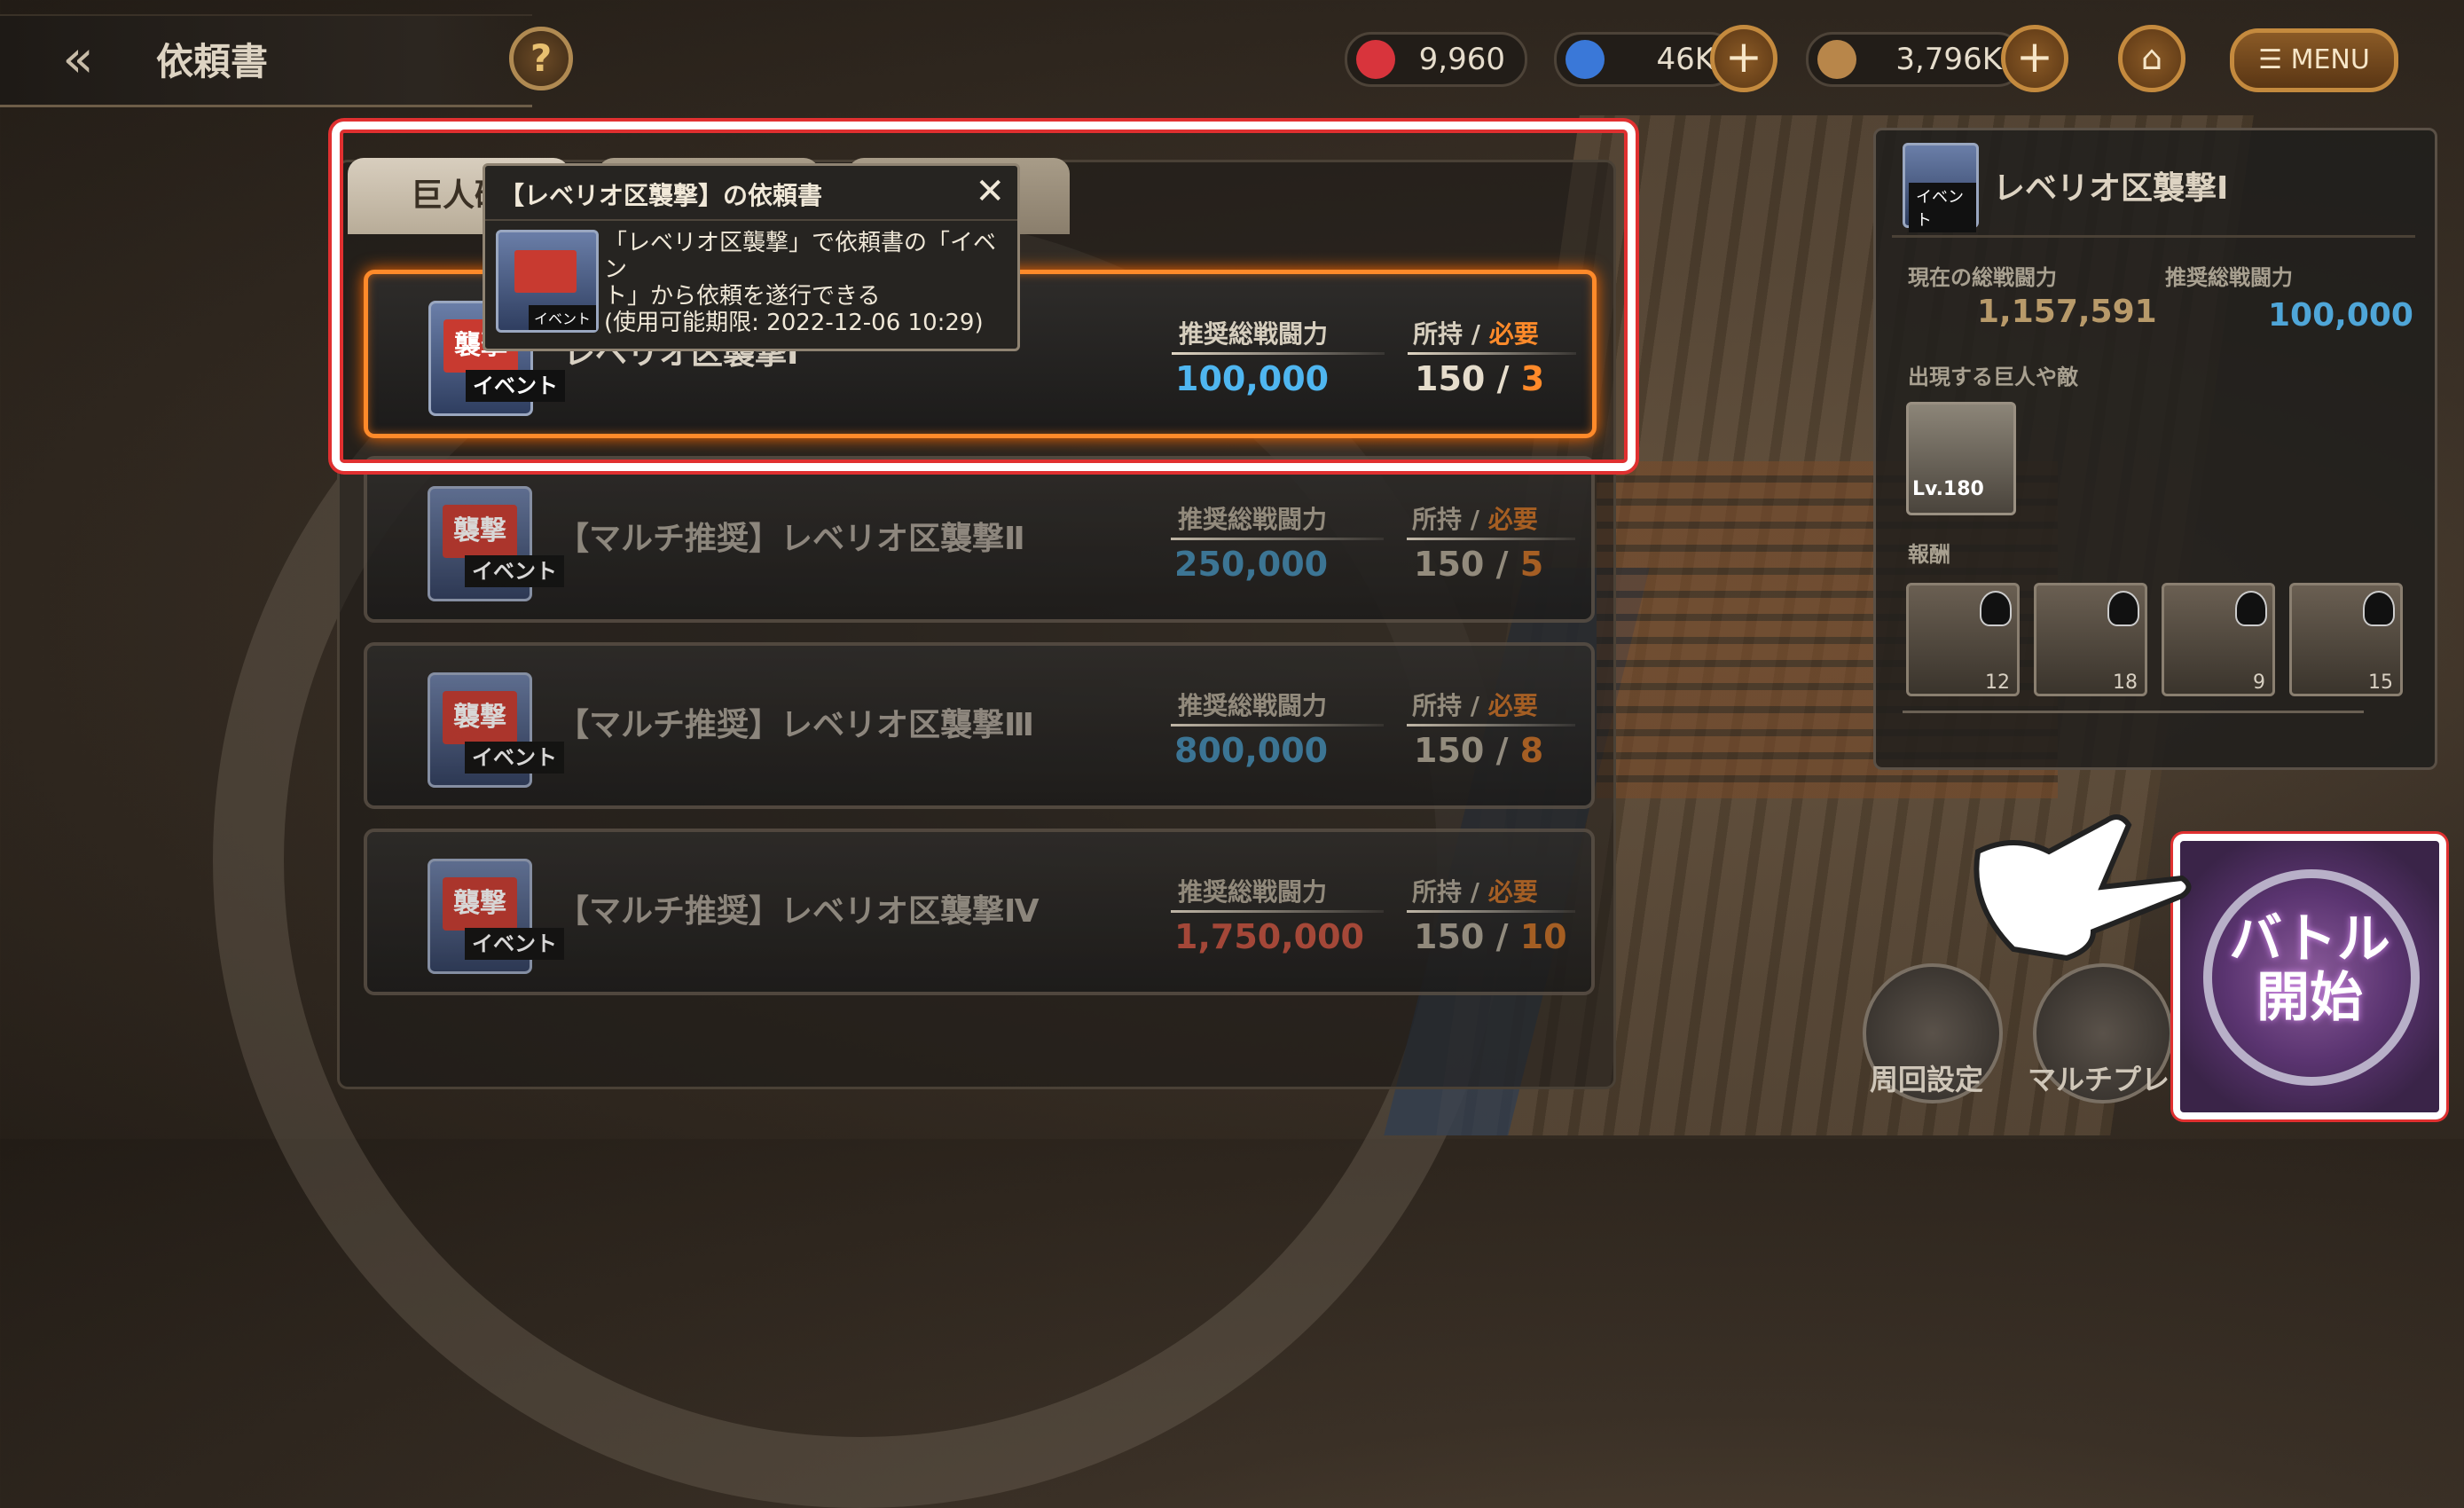  I want to click on currency-value: 3,796K, so click(1948, 60).